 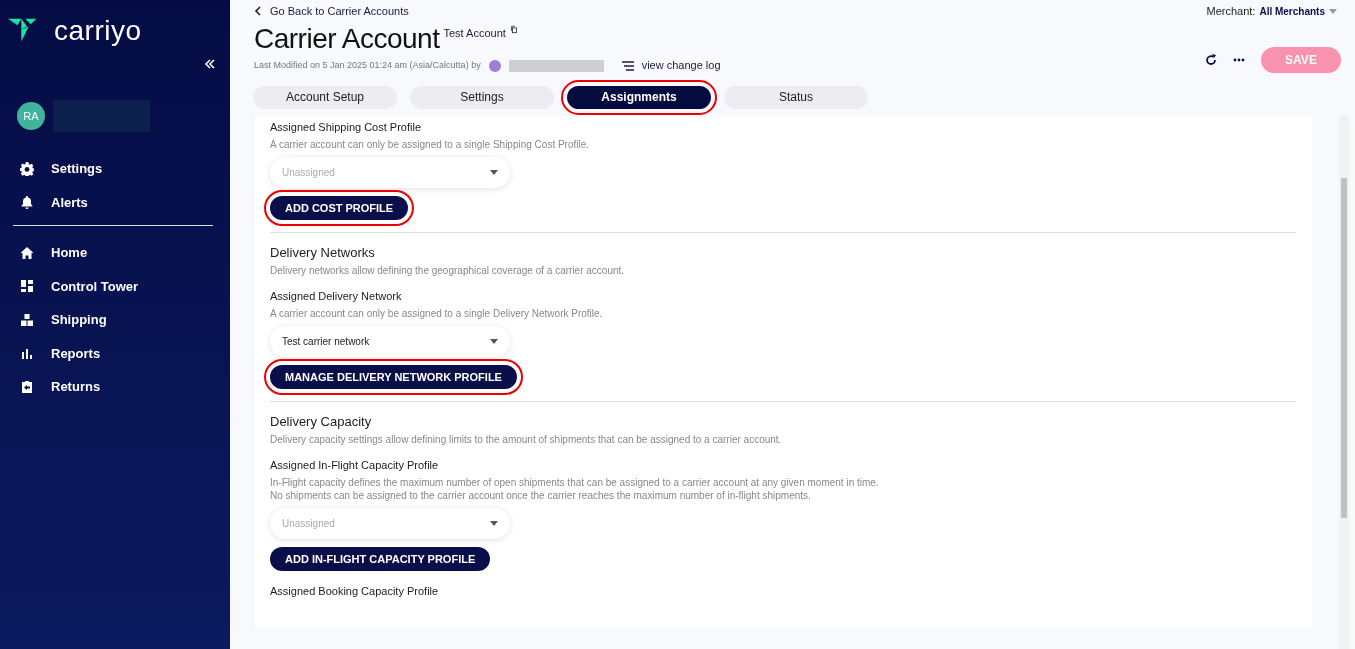 I want to click on bar-chart-icon, so click(x=27, y=353).